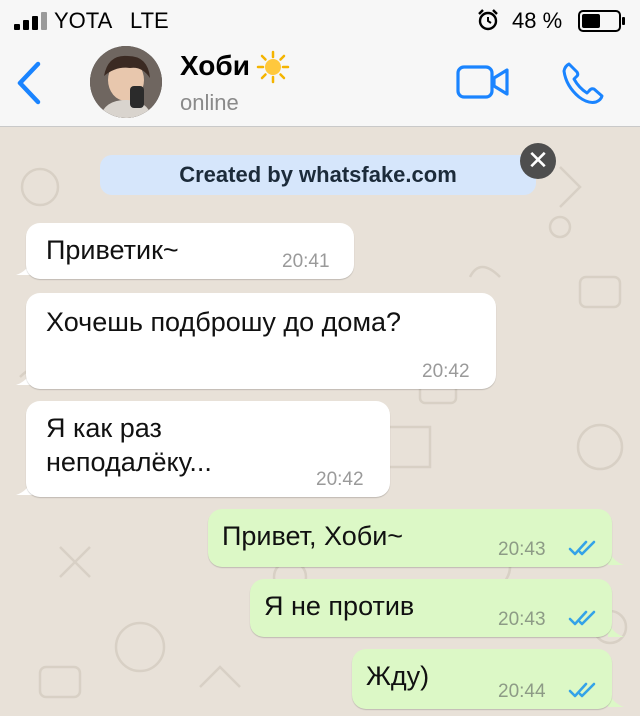 This screenshot has width=640, height=716. I want to click on status-bar: YOTA LTE 48 %, so click(320, 20).